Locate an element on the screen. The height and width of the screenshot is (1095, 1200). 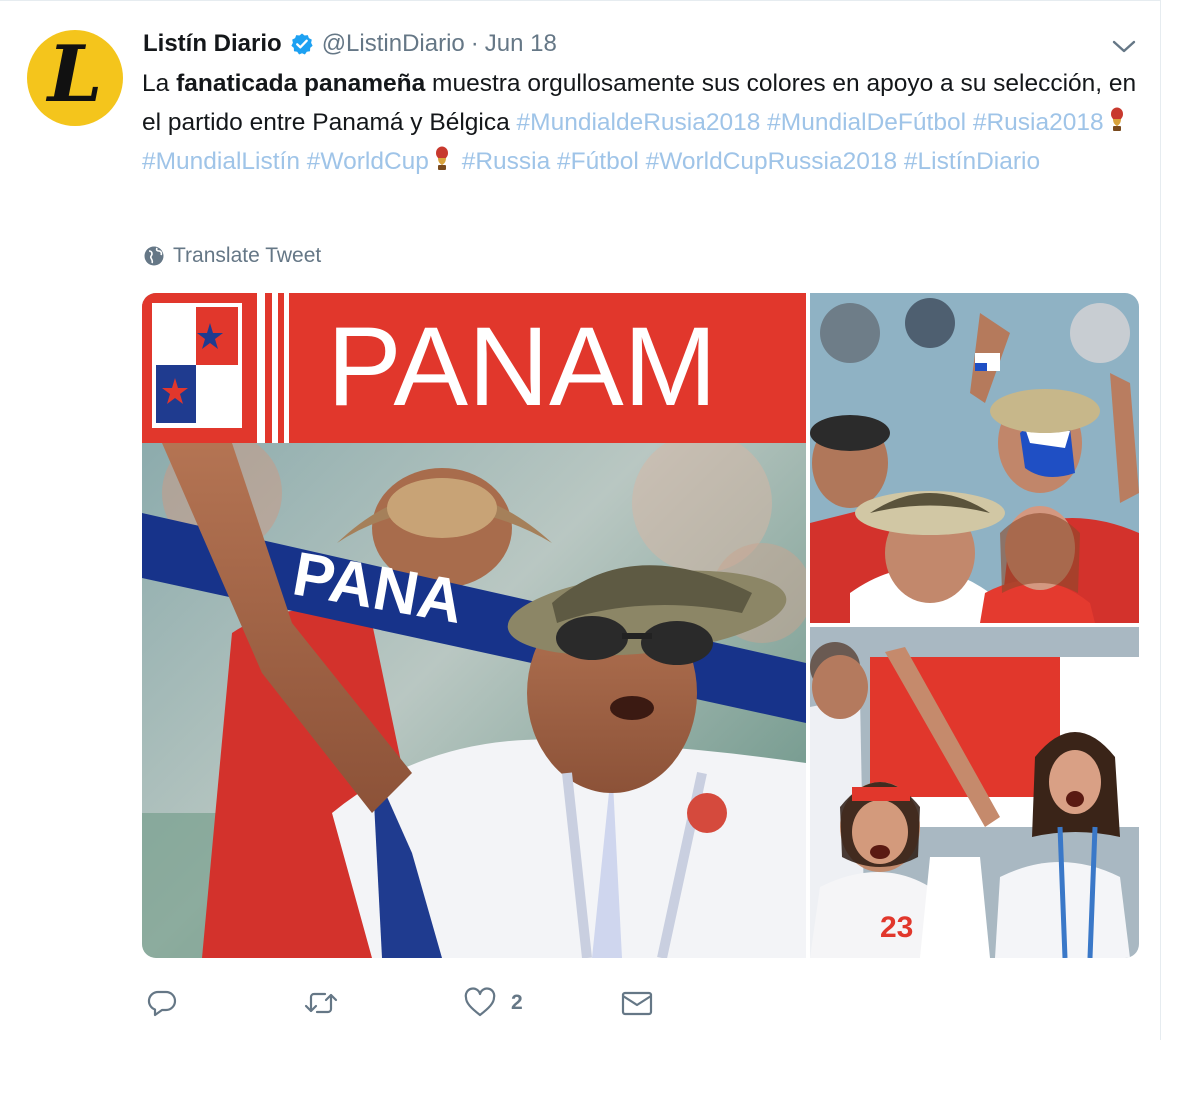
like-button: 2 is located at coordinates (493, 1003).